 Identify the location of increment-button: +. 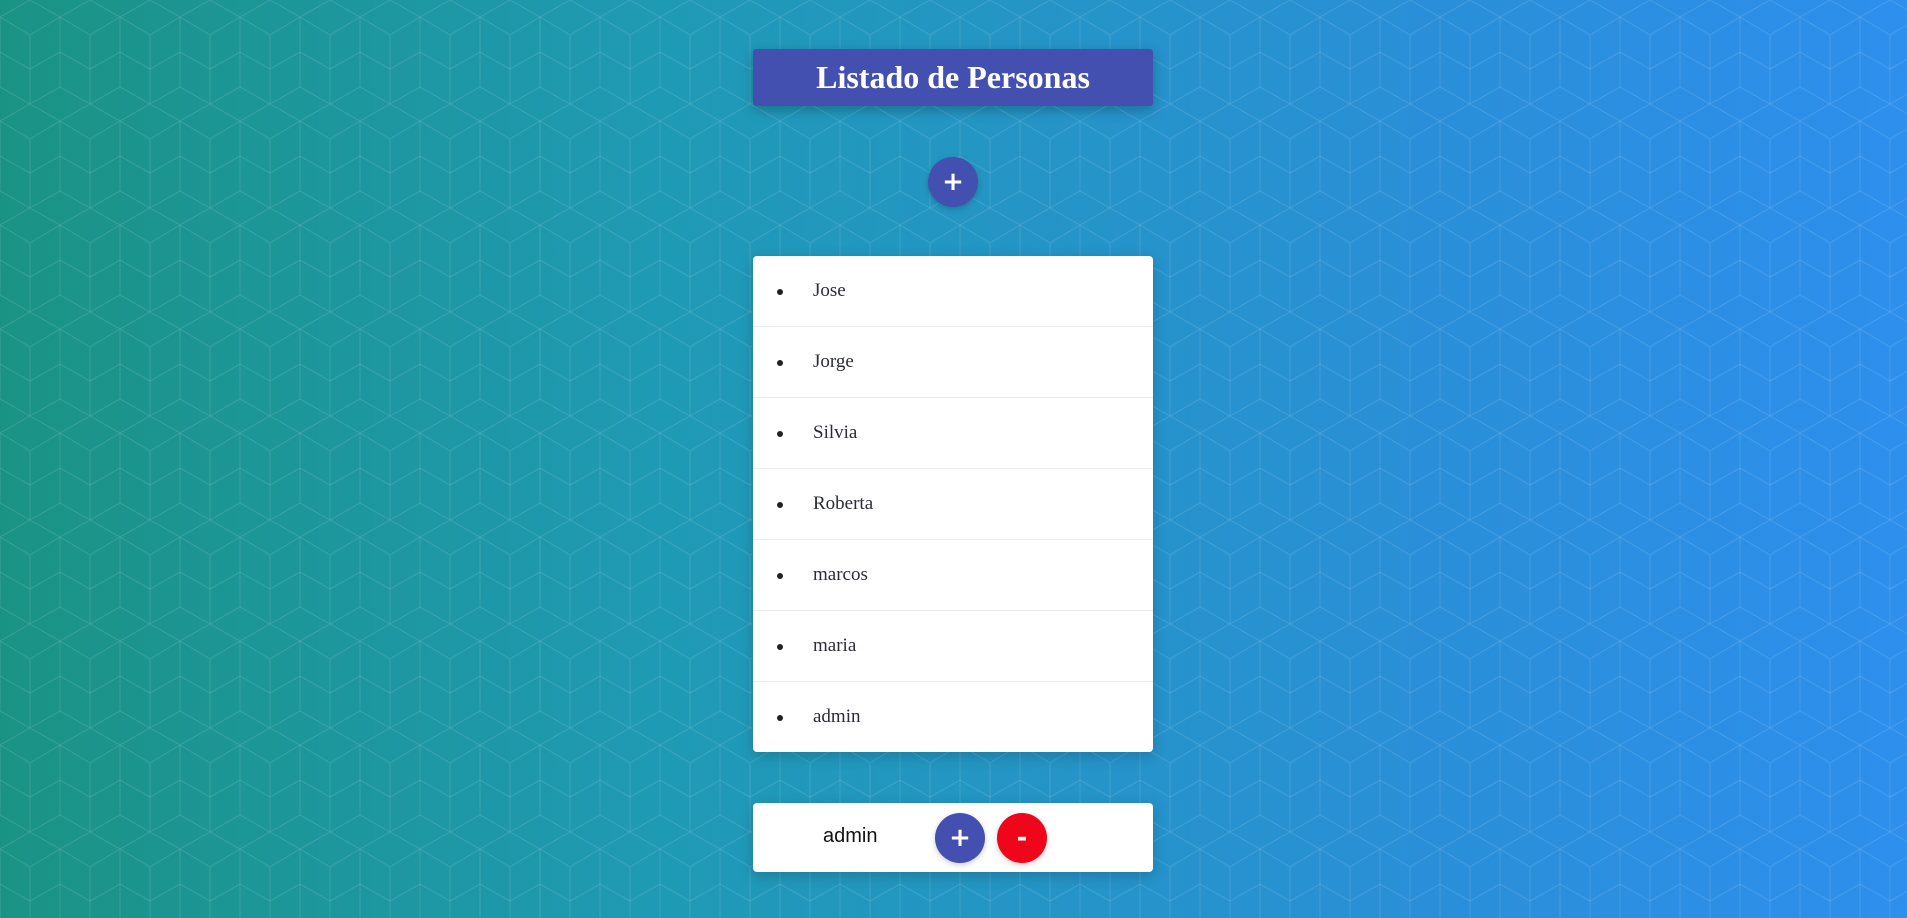
(960, 838).